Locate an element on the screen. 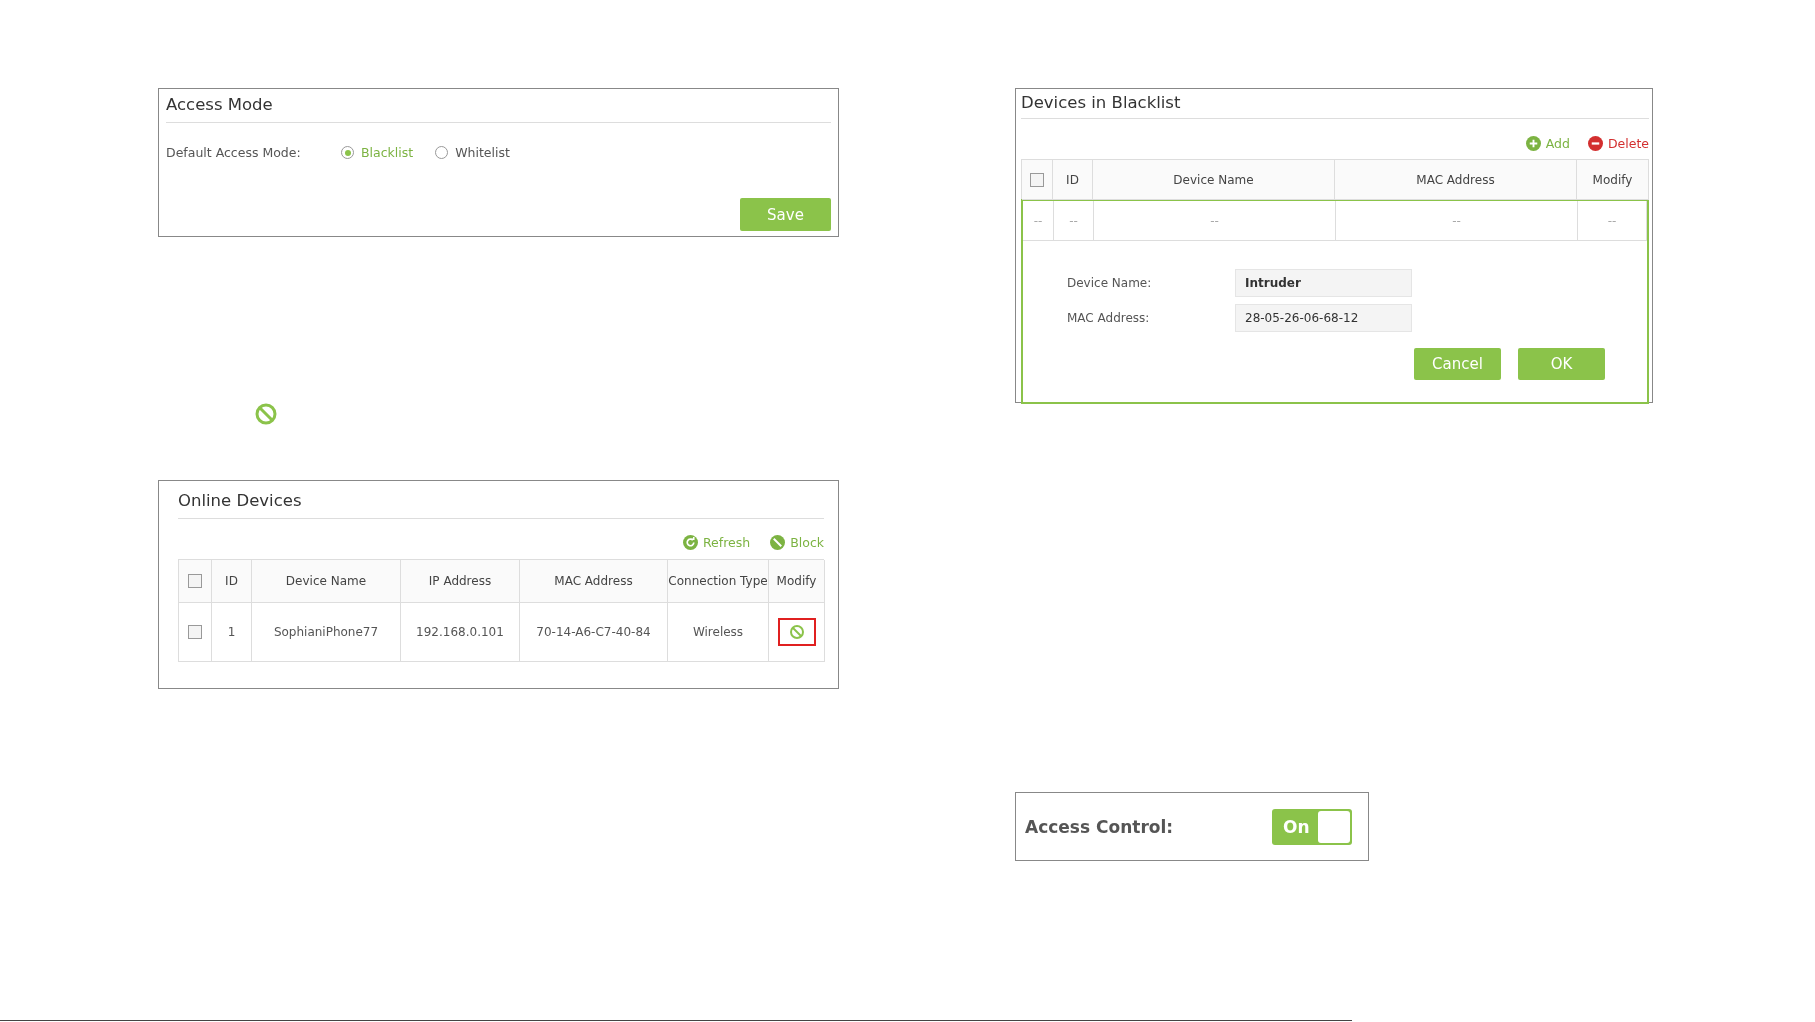 The image size is (1815, 1022). field-label: Device Name: is located at coordinates (1110, 283).